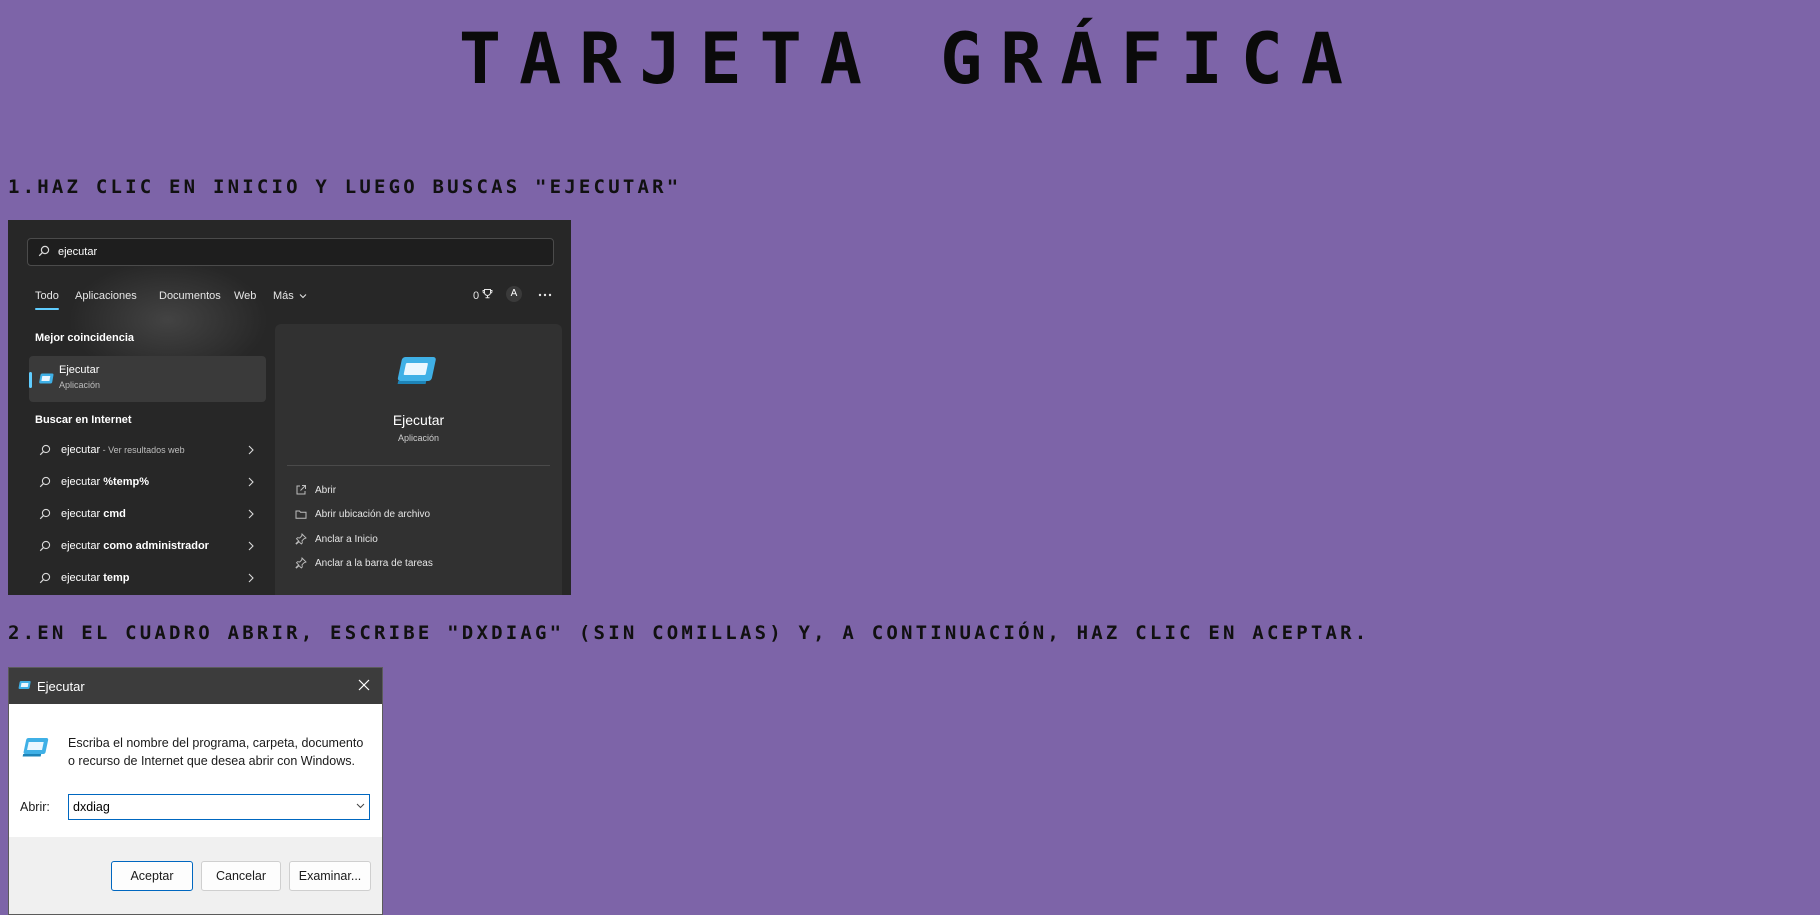 Image resolution: width=1820 pixels, height=915 pixels. I want to click on open-combobox, so click(219, 807).